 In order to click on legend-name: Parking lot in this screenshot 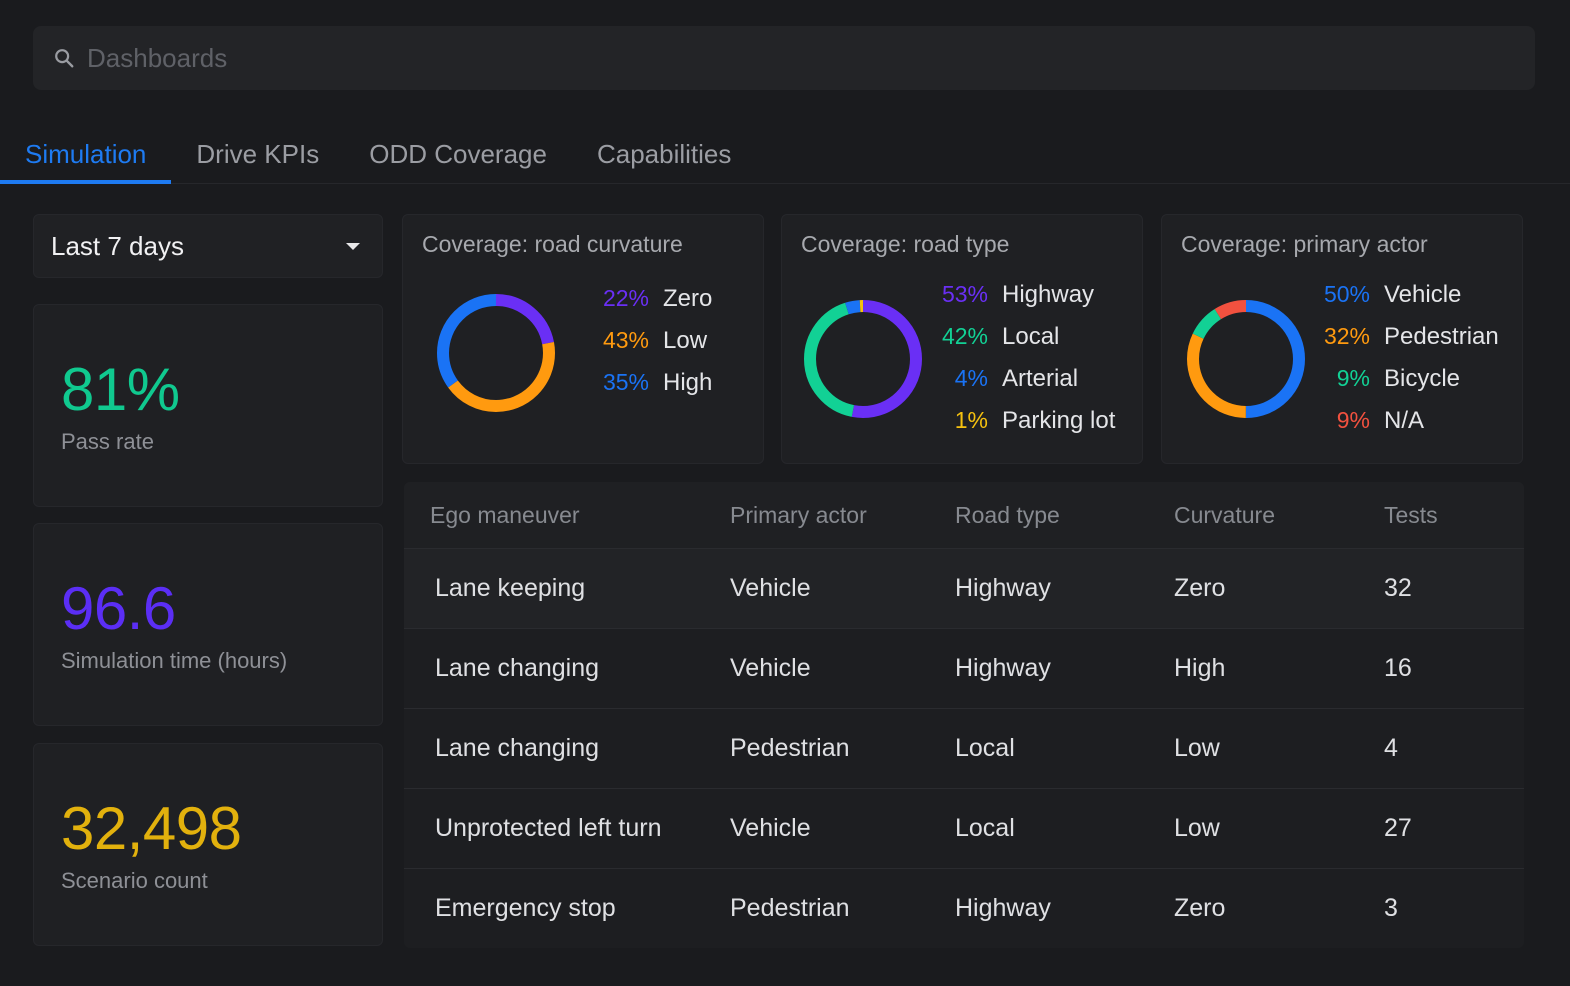, I will do `click(1059, 420)`.